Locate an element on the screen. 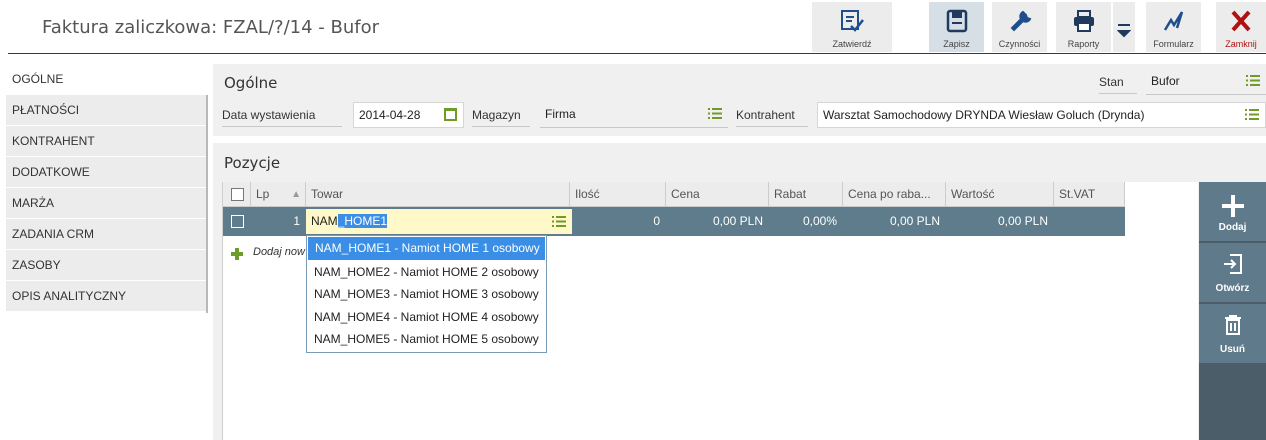 Image resolution: width=1266 pixels, height=440 pixels. signature-icon is located at coordinates (1173, 21).